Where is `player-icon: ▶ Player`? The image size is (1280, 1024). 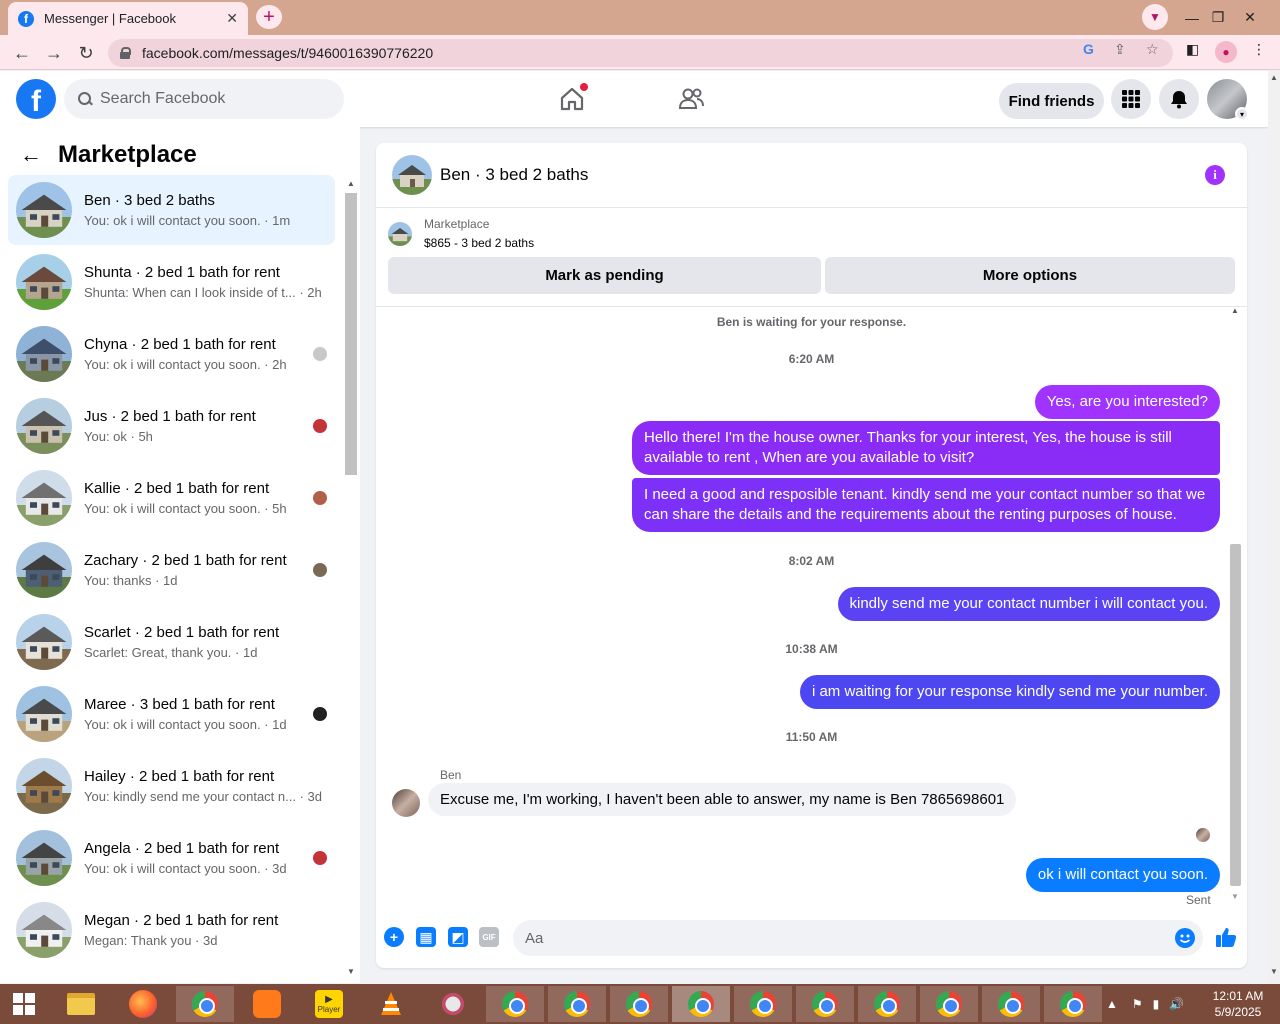 player-icon: ▶ Player is located at coordinates (329, 1004).